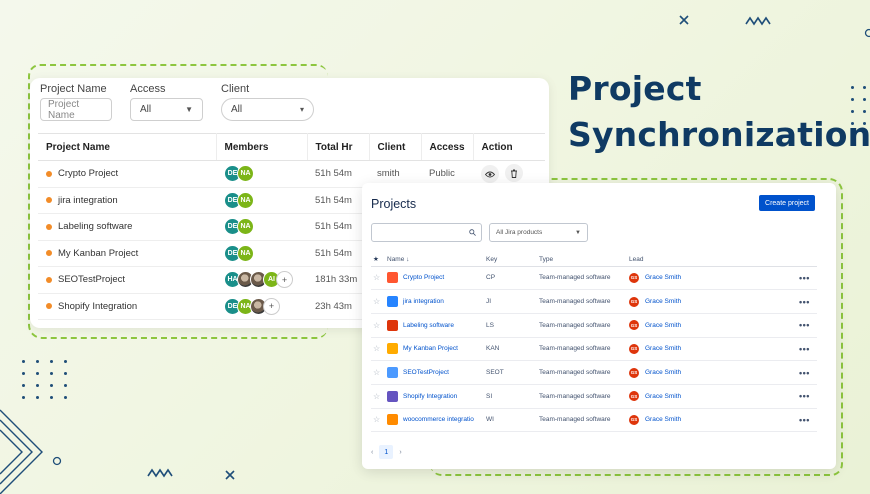 Image resolution: width=870 pixels, height=494 pixels. I want to click on access-select: All ▼, so click(166, 109).